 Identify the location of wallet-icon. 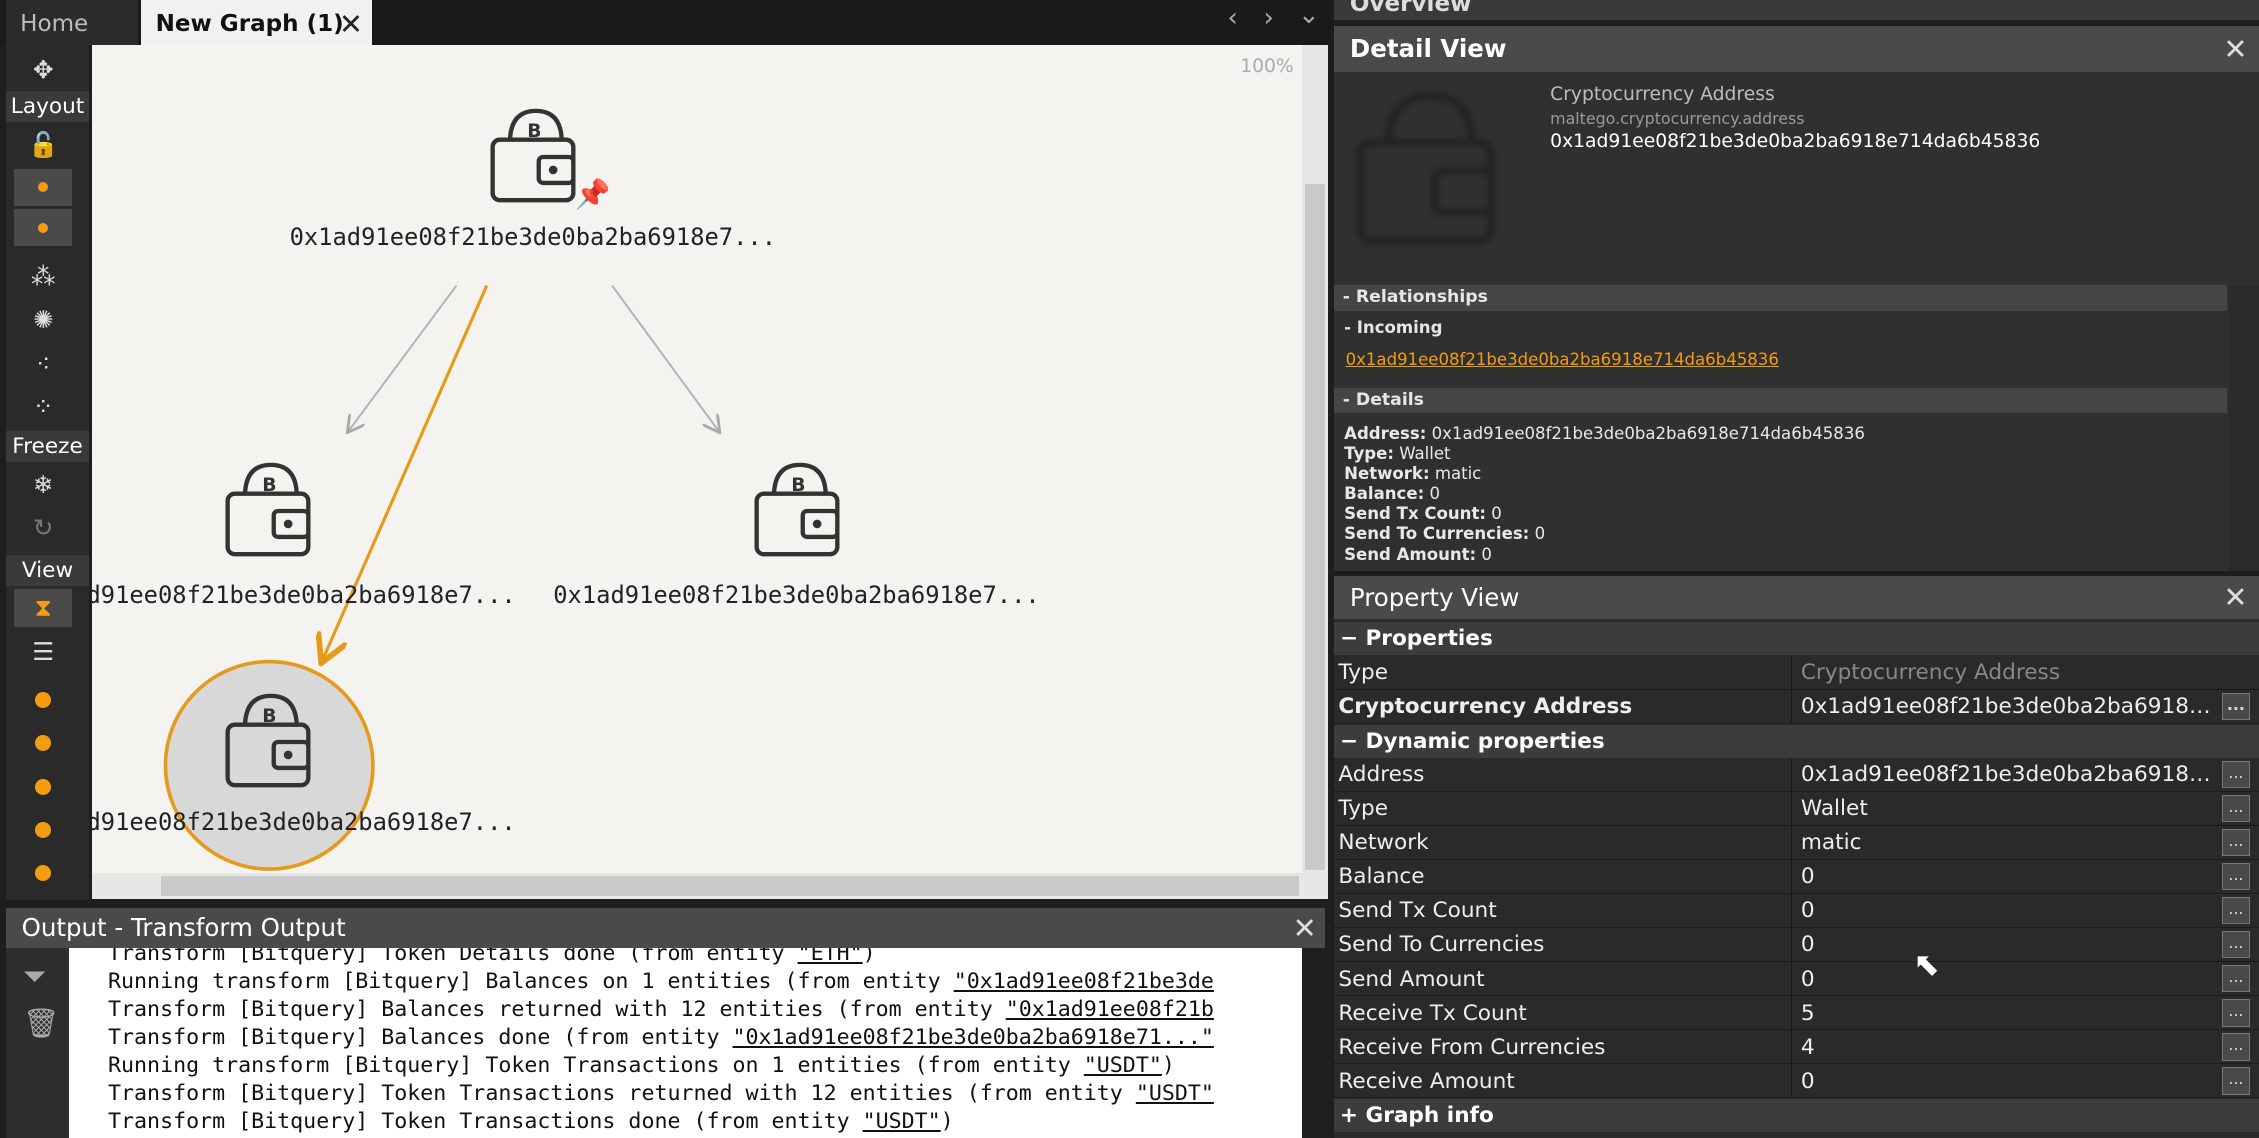
(1425, 167).